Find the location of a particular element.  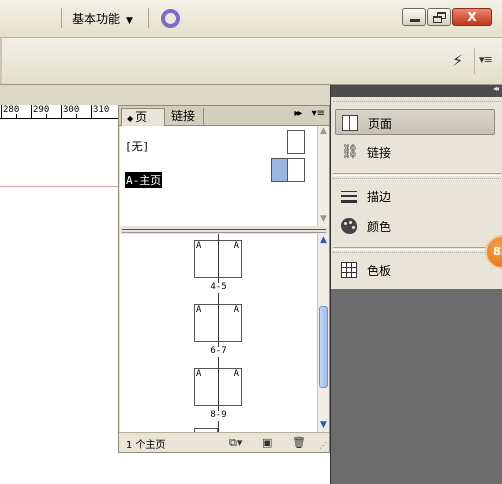

restore-button is located at coordinates (439, 17).